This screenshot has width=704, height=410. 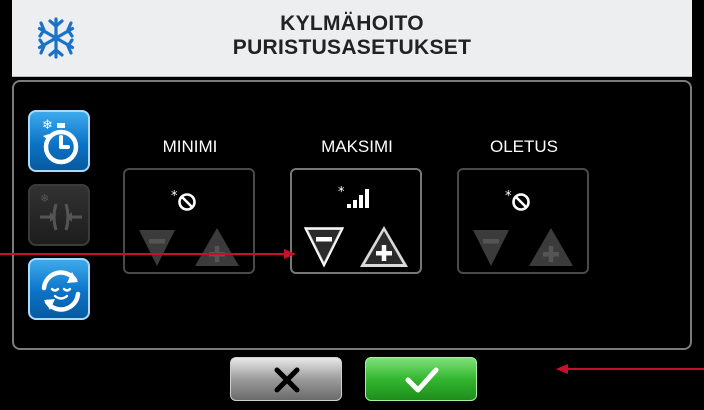 What do you see at coordinates (352, 47) in the screenshot?
I see `title-line-2: PURISTUSASETUKSET` at bounding box center [352, 47].